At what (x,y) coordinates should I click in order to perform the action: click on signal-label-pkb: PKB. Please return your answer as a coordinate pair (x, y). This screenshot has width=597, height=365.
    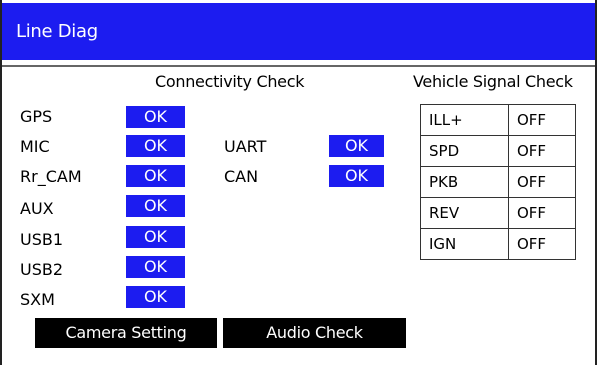
    Looking at the image, I should click on (464, 182).